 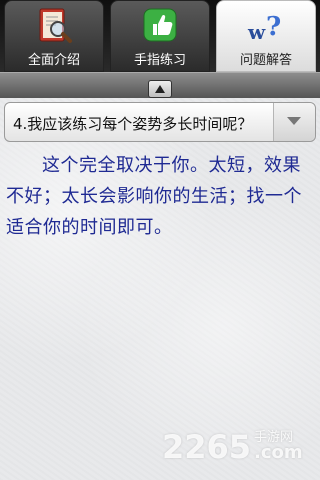 I want to click on collapse-button, so click(x=160, y=89).